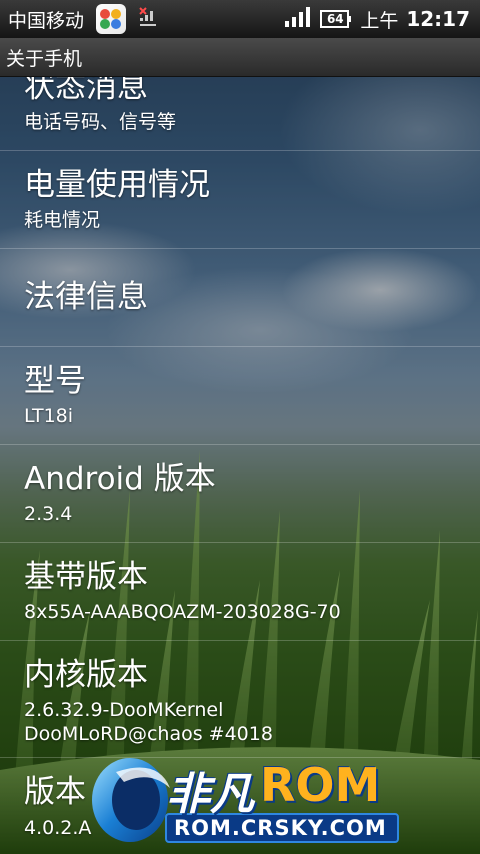  I want to click on battery-level: 64, so click(335, 19).